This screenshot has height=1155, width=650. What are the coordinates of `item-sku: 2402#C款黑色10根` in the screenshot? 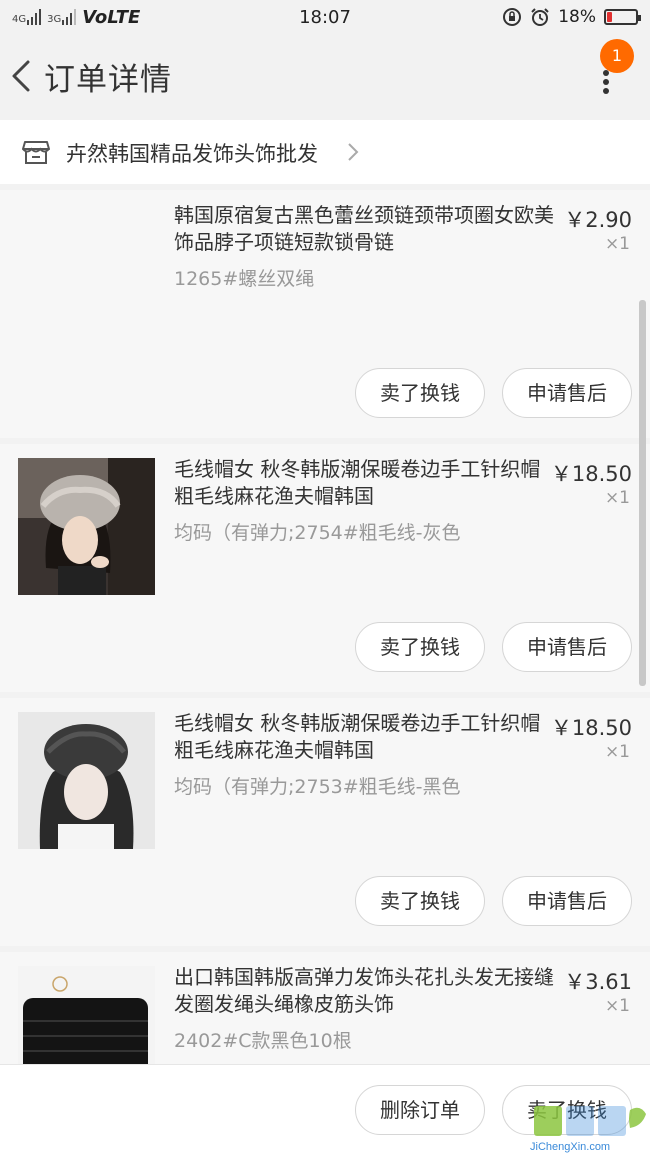 It's located at (263, 1041).